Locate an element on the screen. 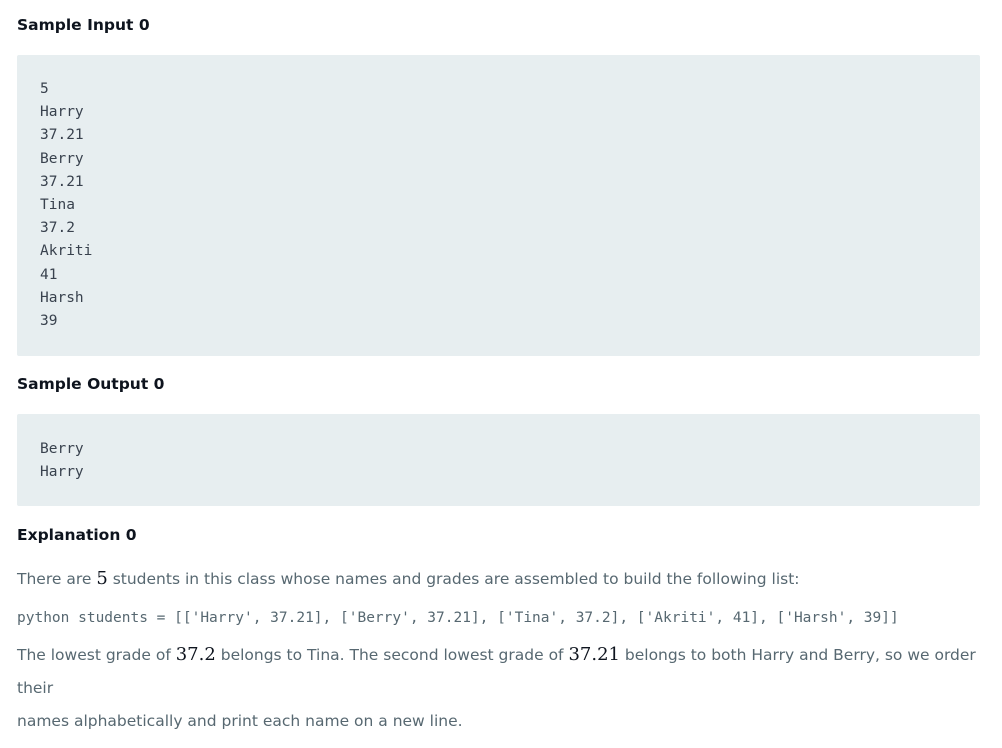  sample-output-line: Berry is located at coordinates (62, 449).